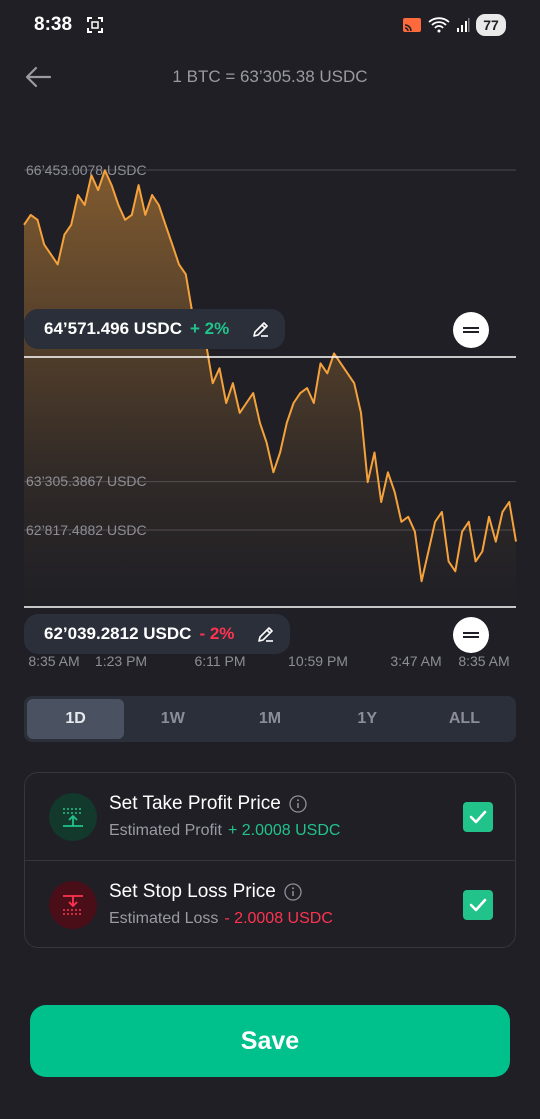 Image resolution: width=540 pixels, height=1119 pixels. Describe the element at coordinates (284, 830) in the screenshot. I see `estimated-profit-value: + 2.0008 USDC` at that location.